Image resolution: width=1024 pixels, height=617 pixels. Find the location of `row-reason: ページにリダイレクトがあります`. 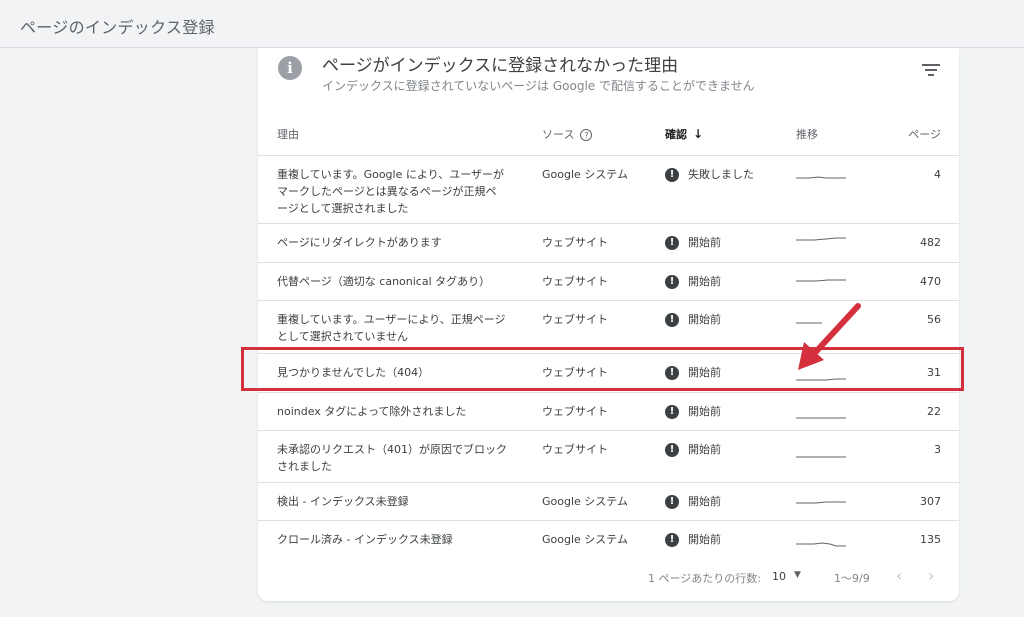

row-reason: ページにリダイレクトがあります is located at coordinates (359, 242).